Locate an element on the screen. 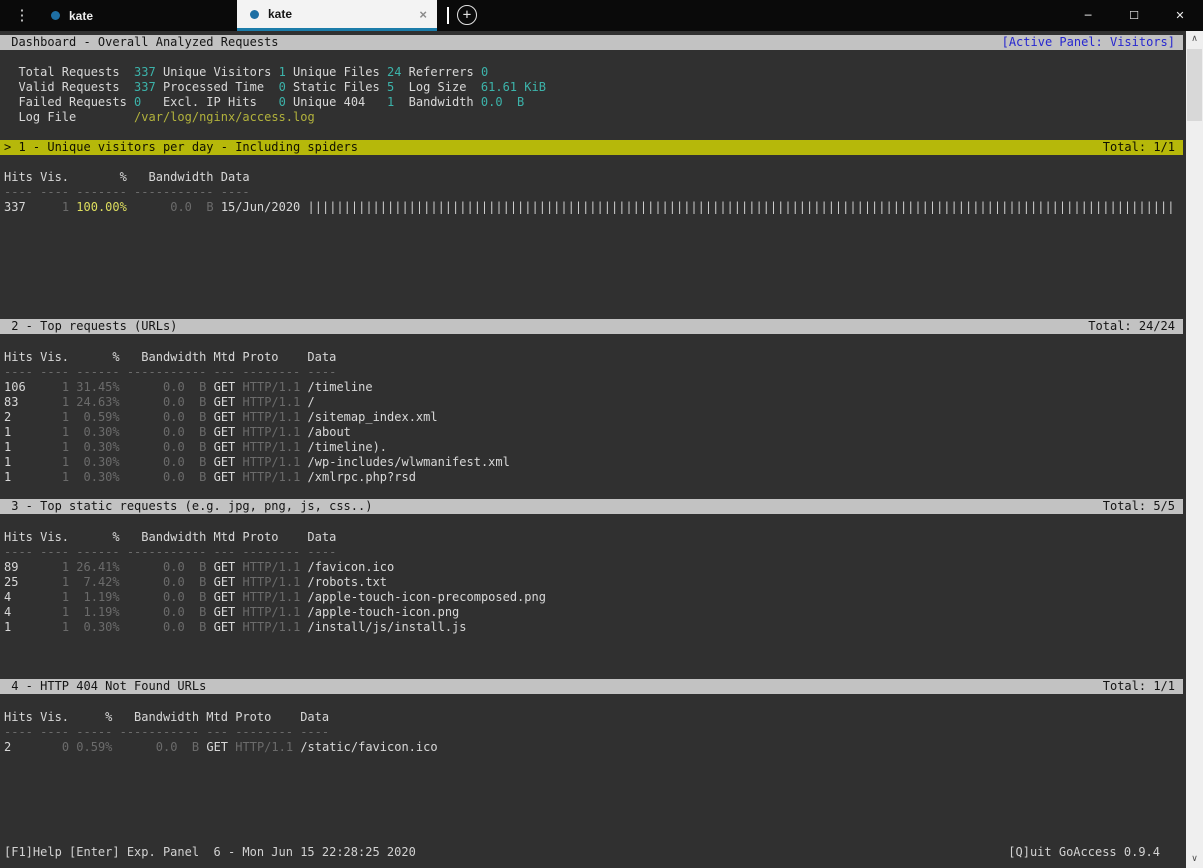  chevron-down-icon: ∨ is located at coordinates (1194, 859).